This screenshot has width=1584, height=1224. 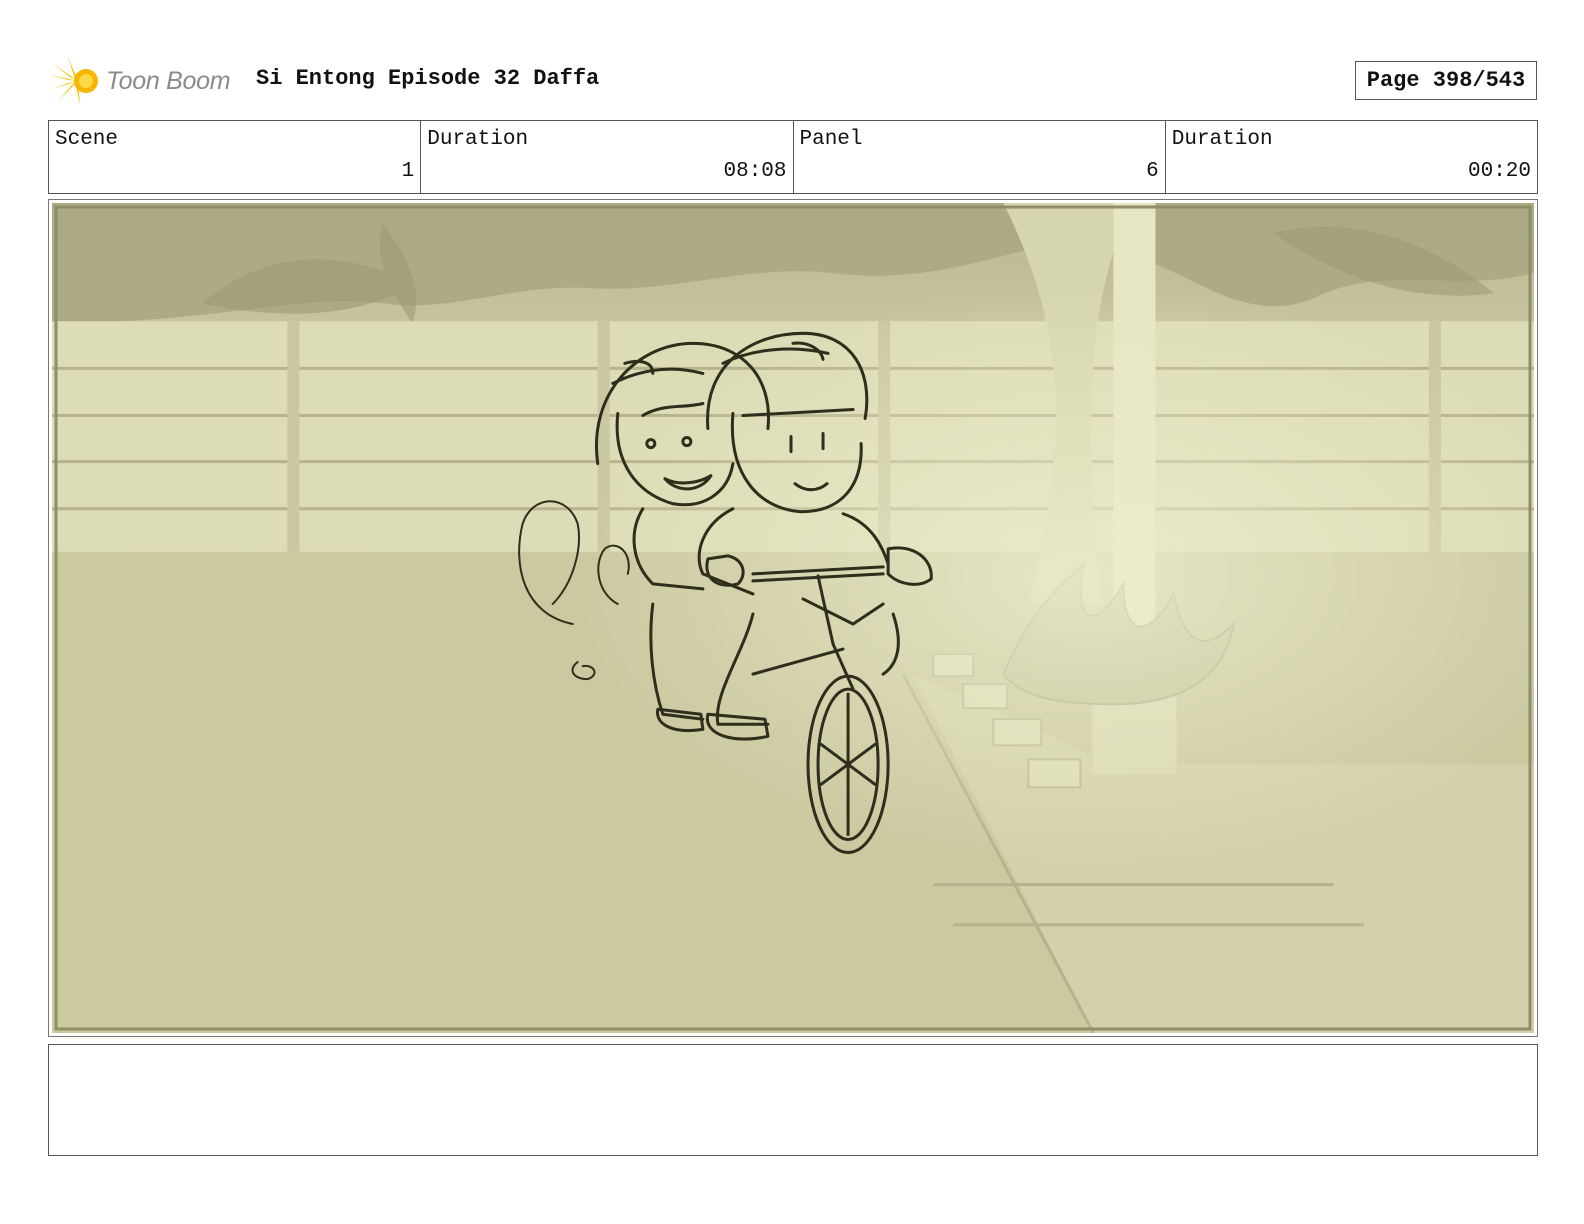 I want to click on panel-label: Panel, so click(x=831, y=139).